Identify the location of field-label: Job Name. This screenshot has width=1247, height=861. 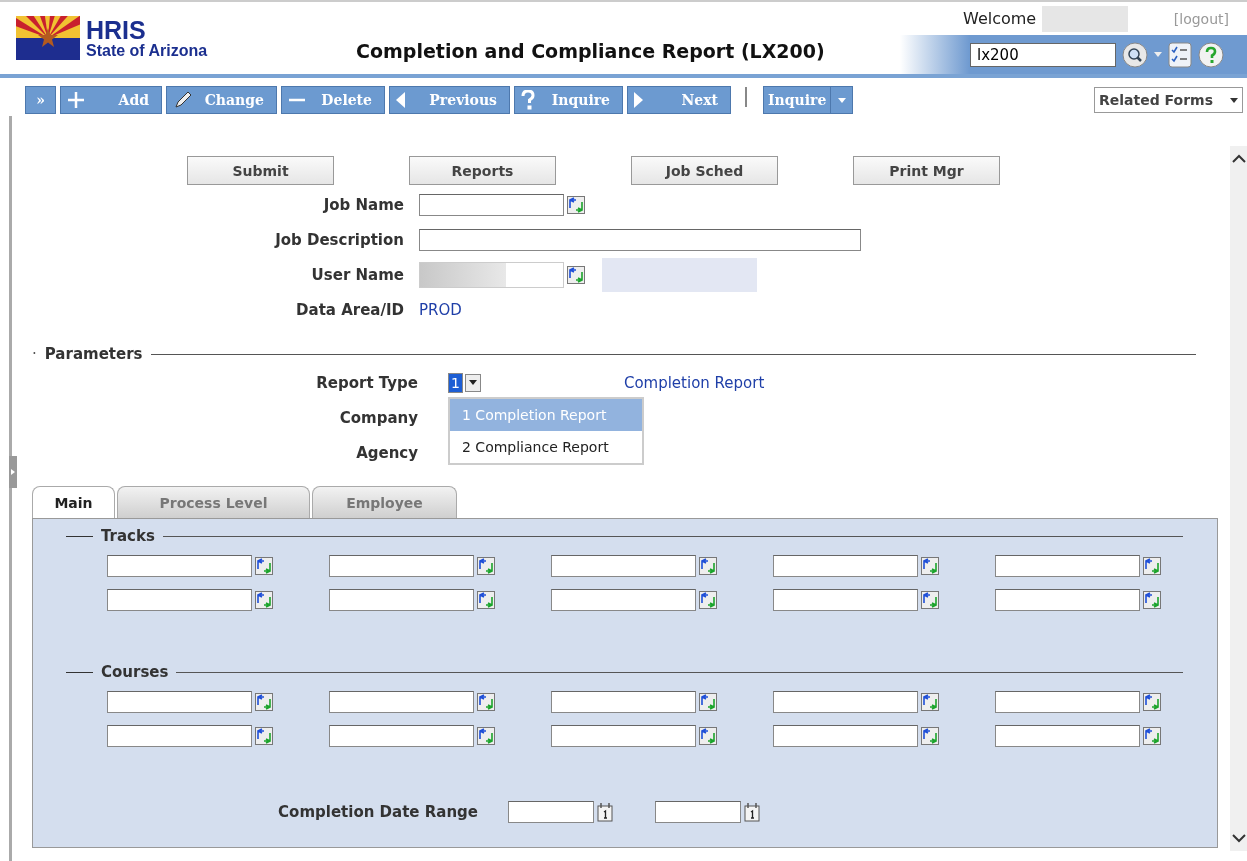
(363, 204).